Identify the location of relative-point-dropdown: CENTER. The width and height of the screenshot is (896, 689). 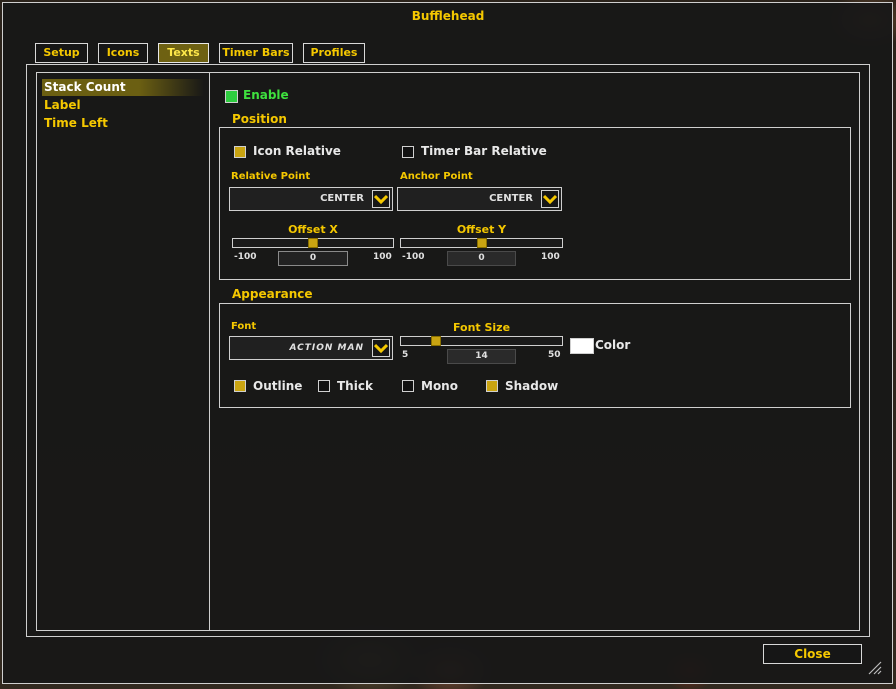
(311, 199).